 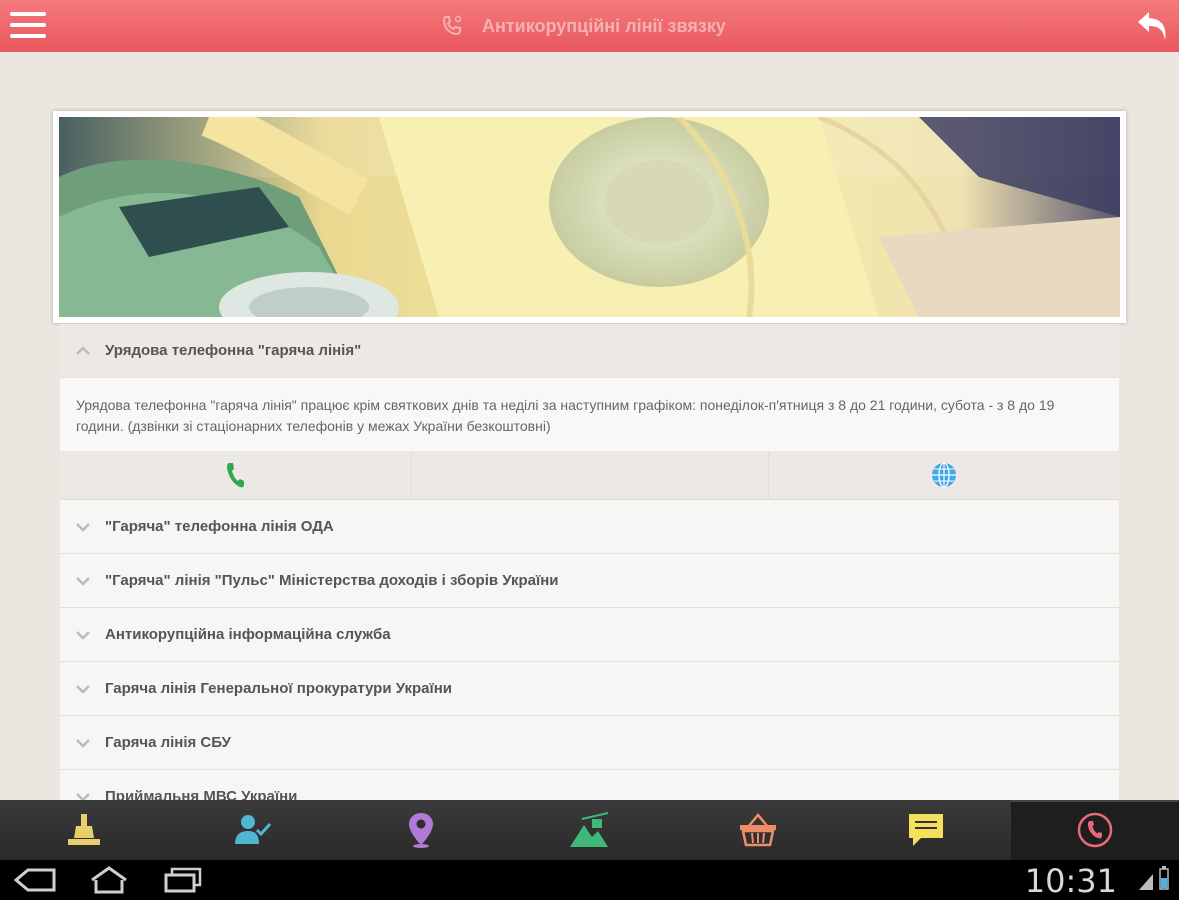 I want to click on website-button, so click(x=943, y=475).